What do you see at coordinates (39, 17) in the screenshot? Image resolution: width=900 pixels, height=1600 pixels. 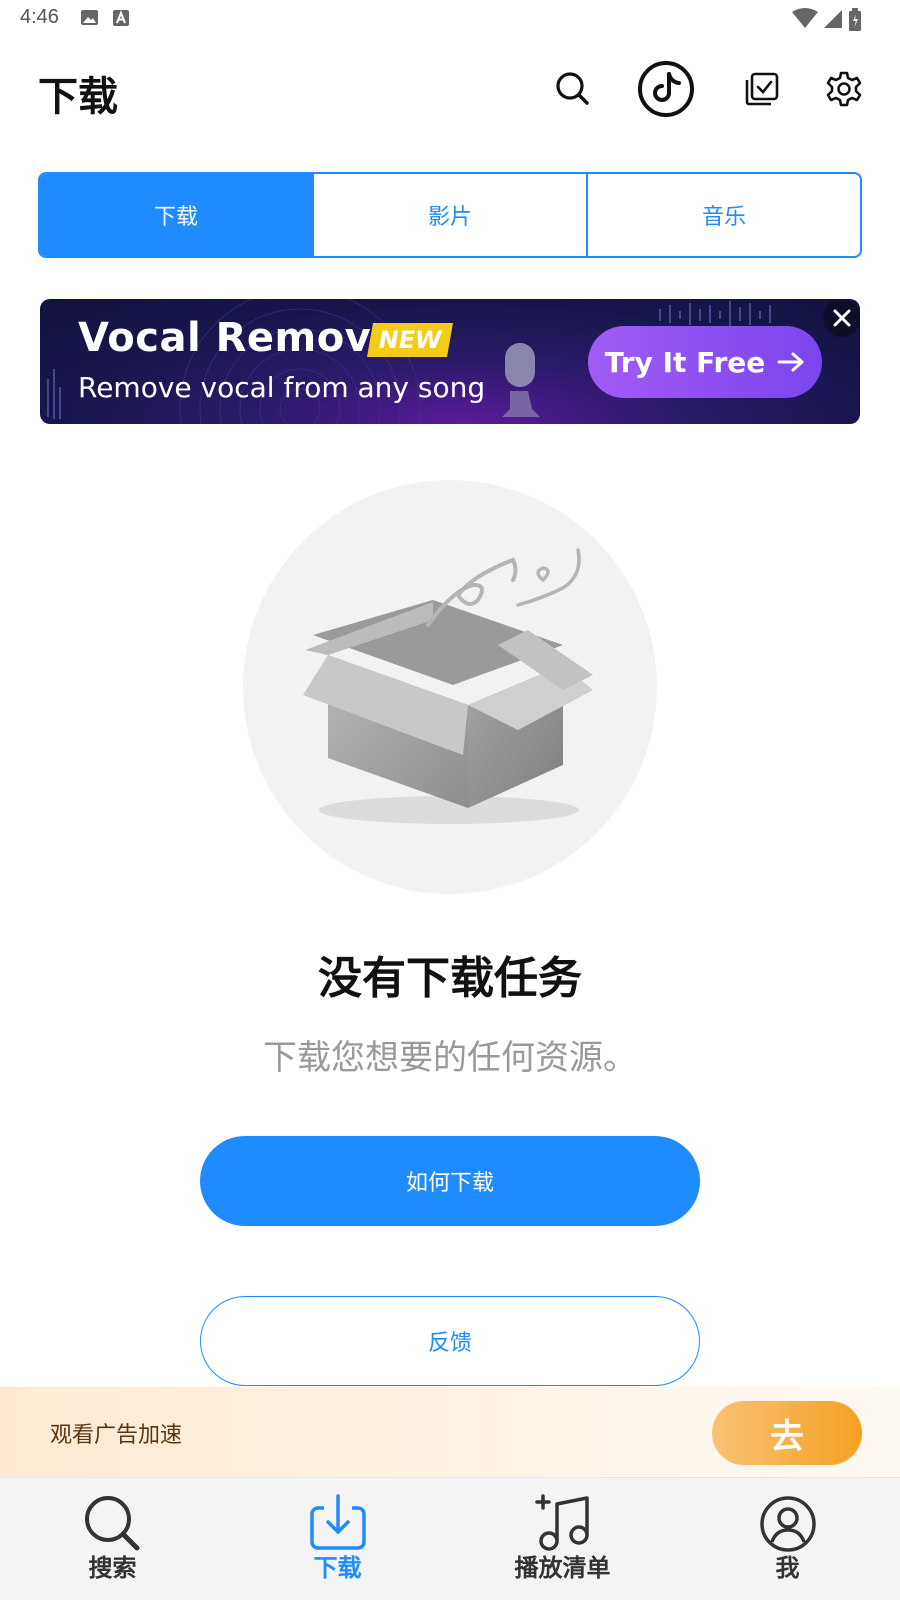 I see `status-time: 4:46` at bounding box center [39, 17].